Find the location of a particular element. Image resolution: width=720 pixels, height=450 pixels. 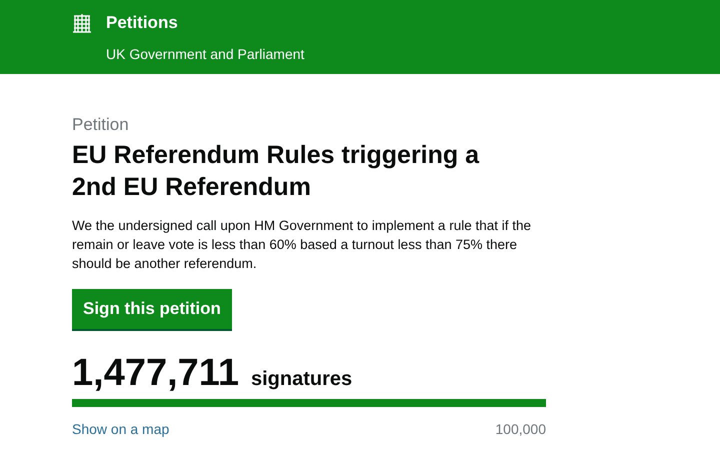

show-map-link: Show on a map is located at coordinates (121, 429).